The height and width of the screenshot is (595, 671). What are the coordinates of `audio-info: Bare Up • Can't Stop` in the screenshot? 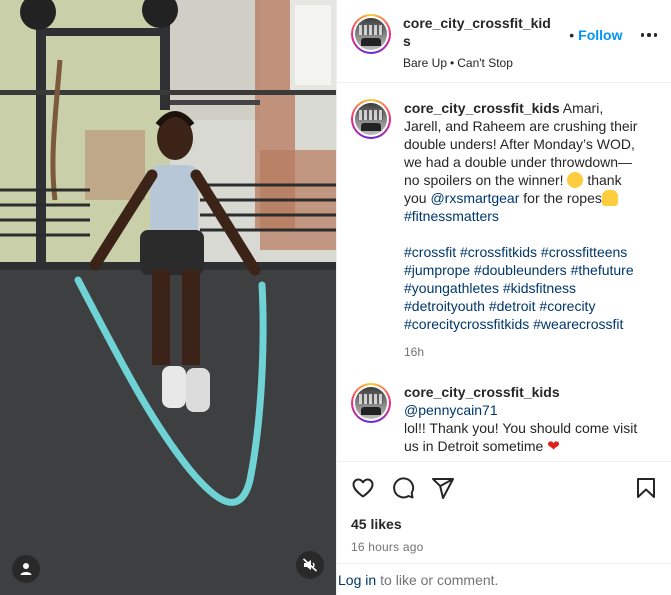 It's located at (483, 63).